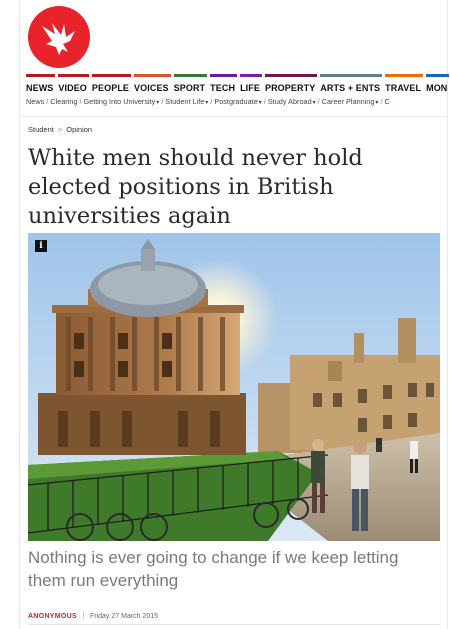 This screenshot has height=629, width=450. Describe the element at coordinates (447, 314) in the screenshot. I see `page-border-right` at that location.